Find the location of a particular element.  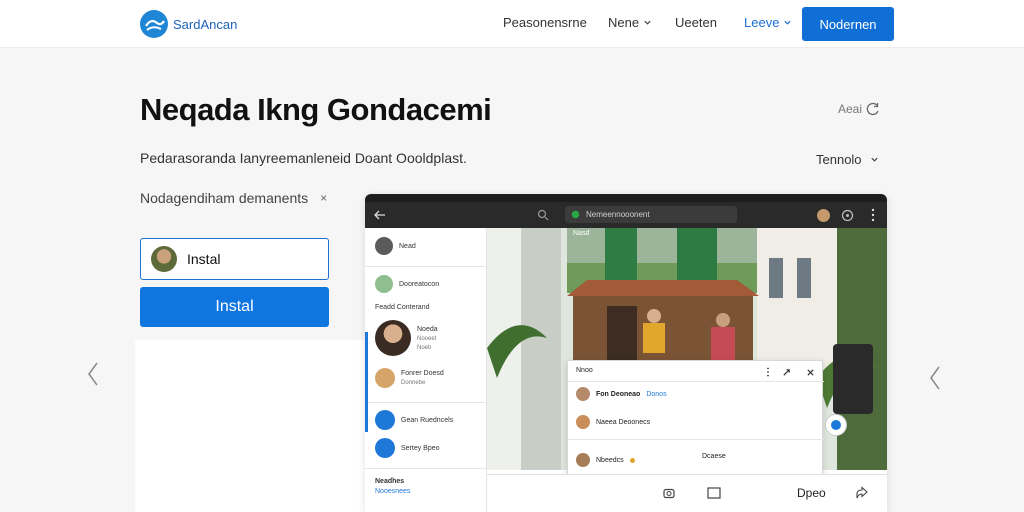

install-field-label: Instal is located at coordinates (204, 259).